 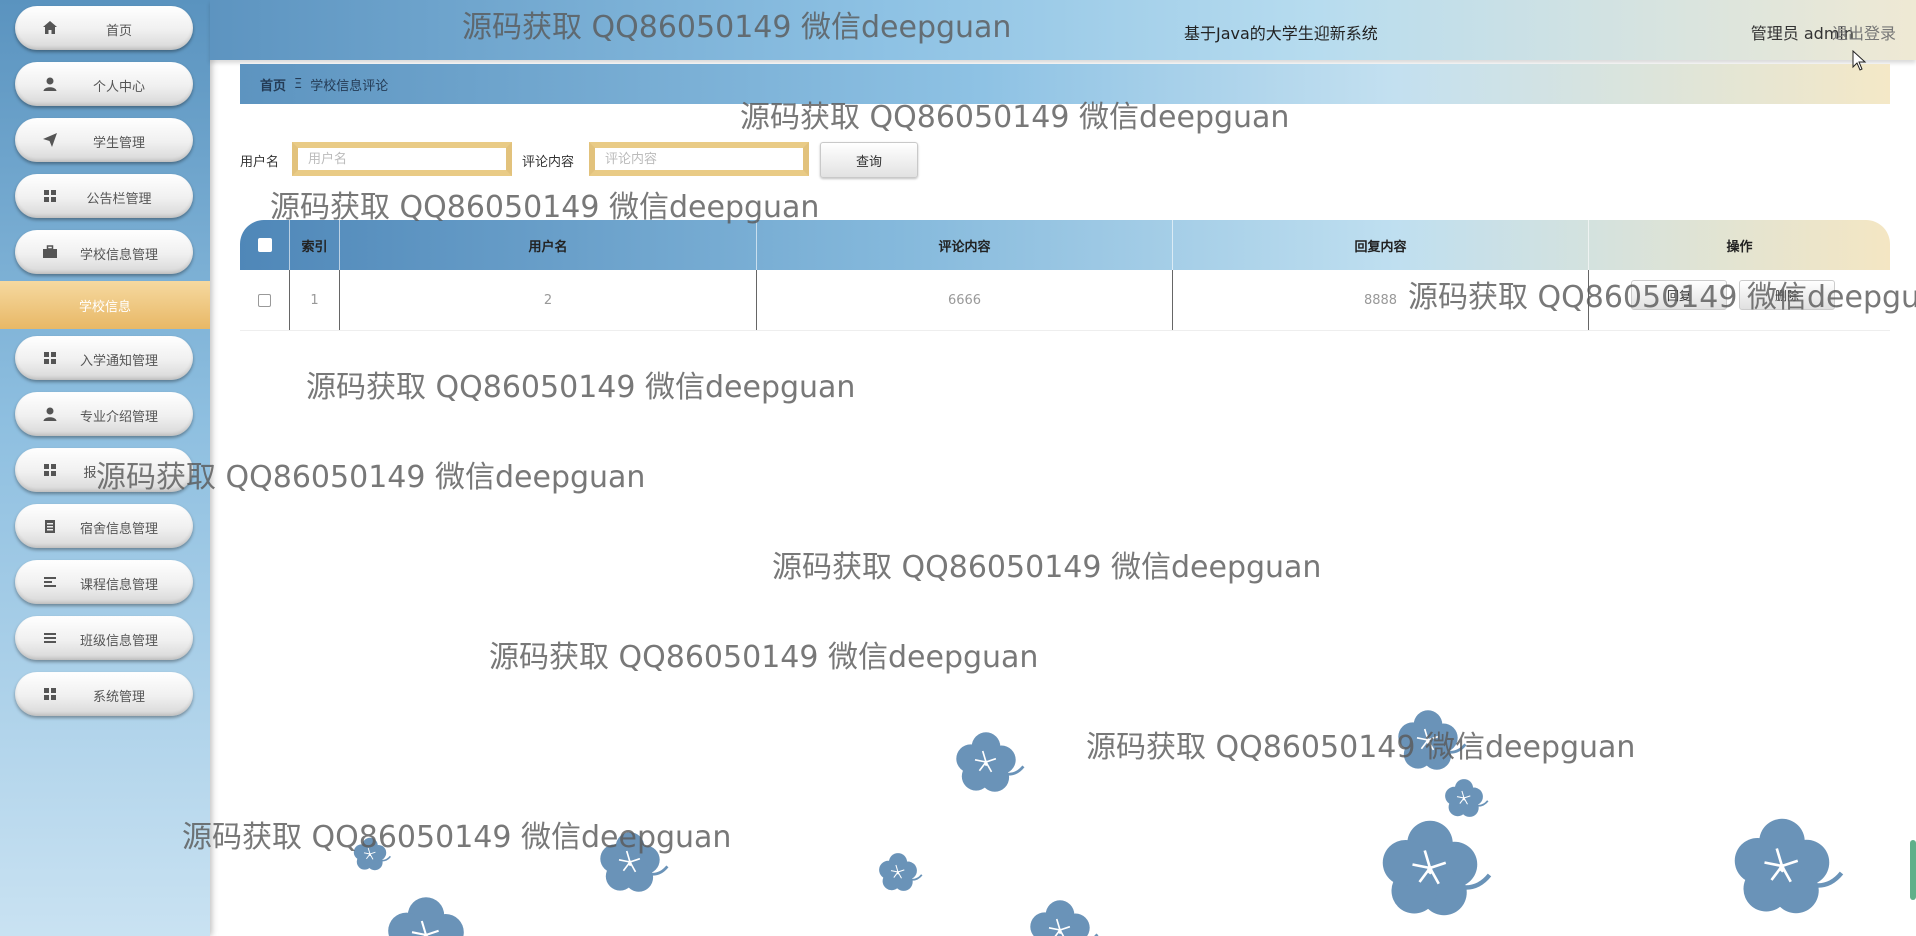 I want to click on sidebar-item-system: 系统管理, so click(x=104, y=694).